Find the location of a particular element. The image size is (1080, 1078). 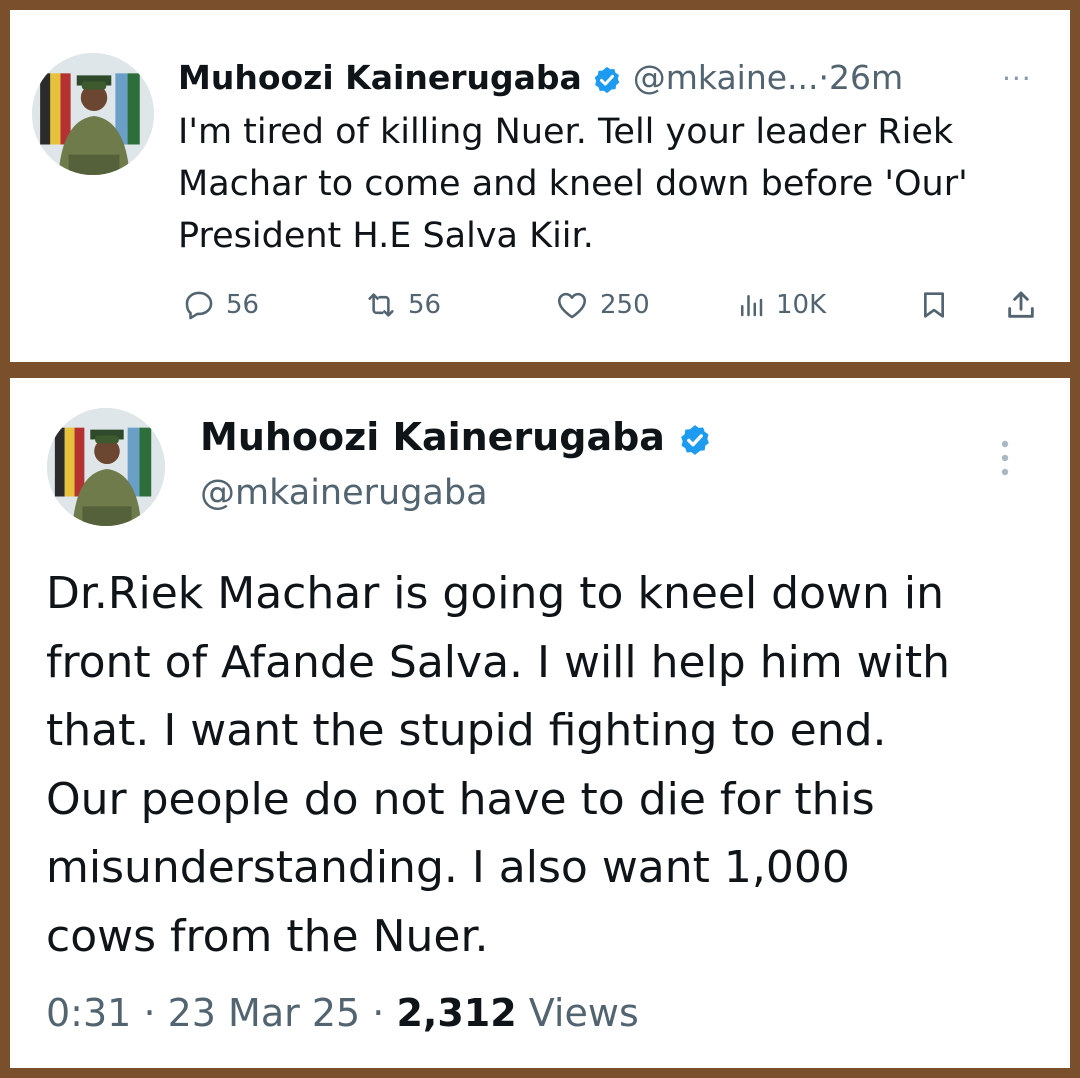

like-button: 250 is located at coordinates (602, 305).